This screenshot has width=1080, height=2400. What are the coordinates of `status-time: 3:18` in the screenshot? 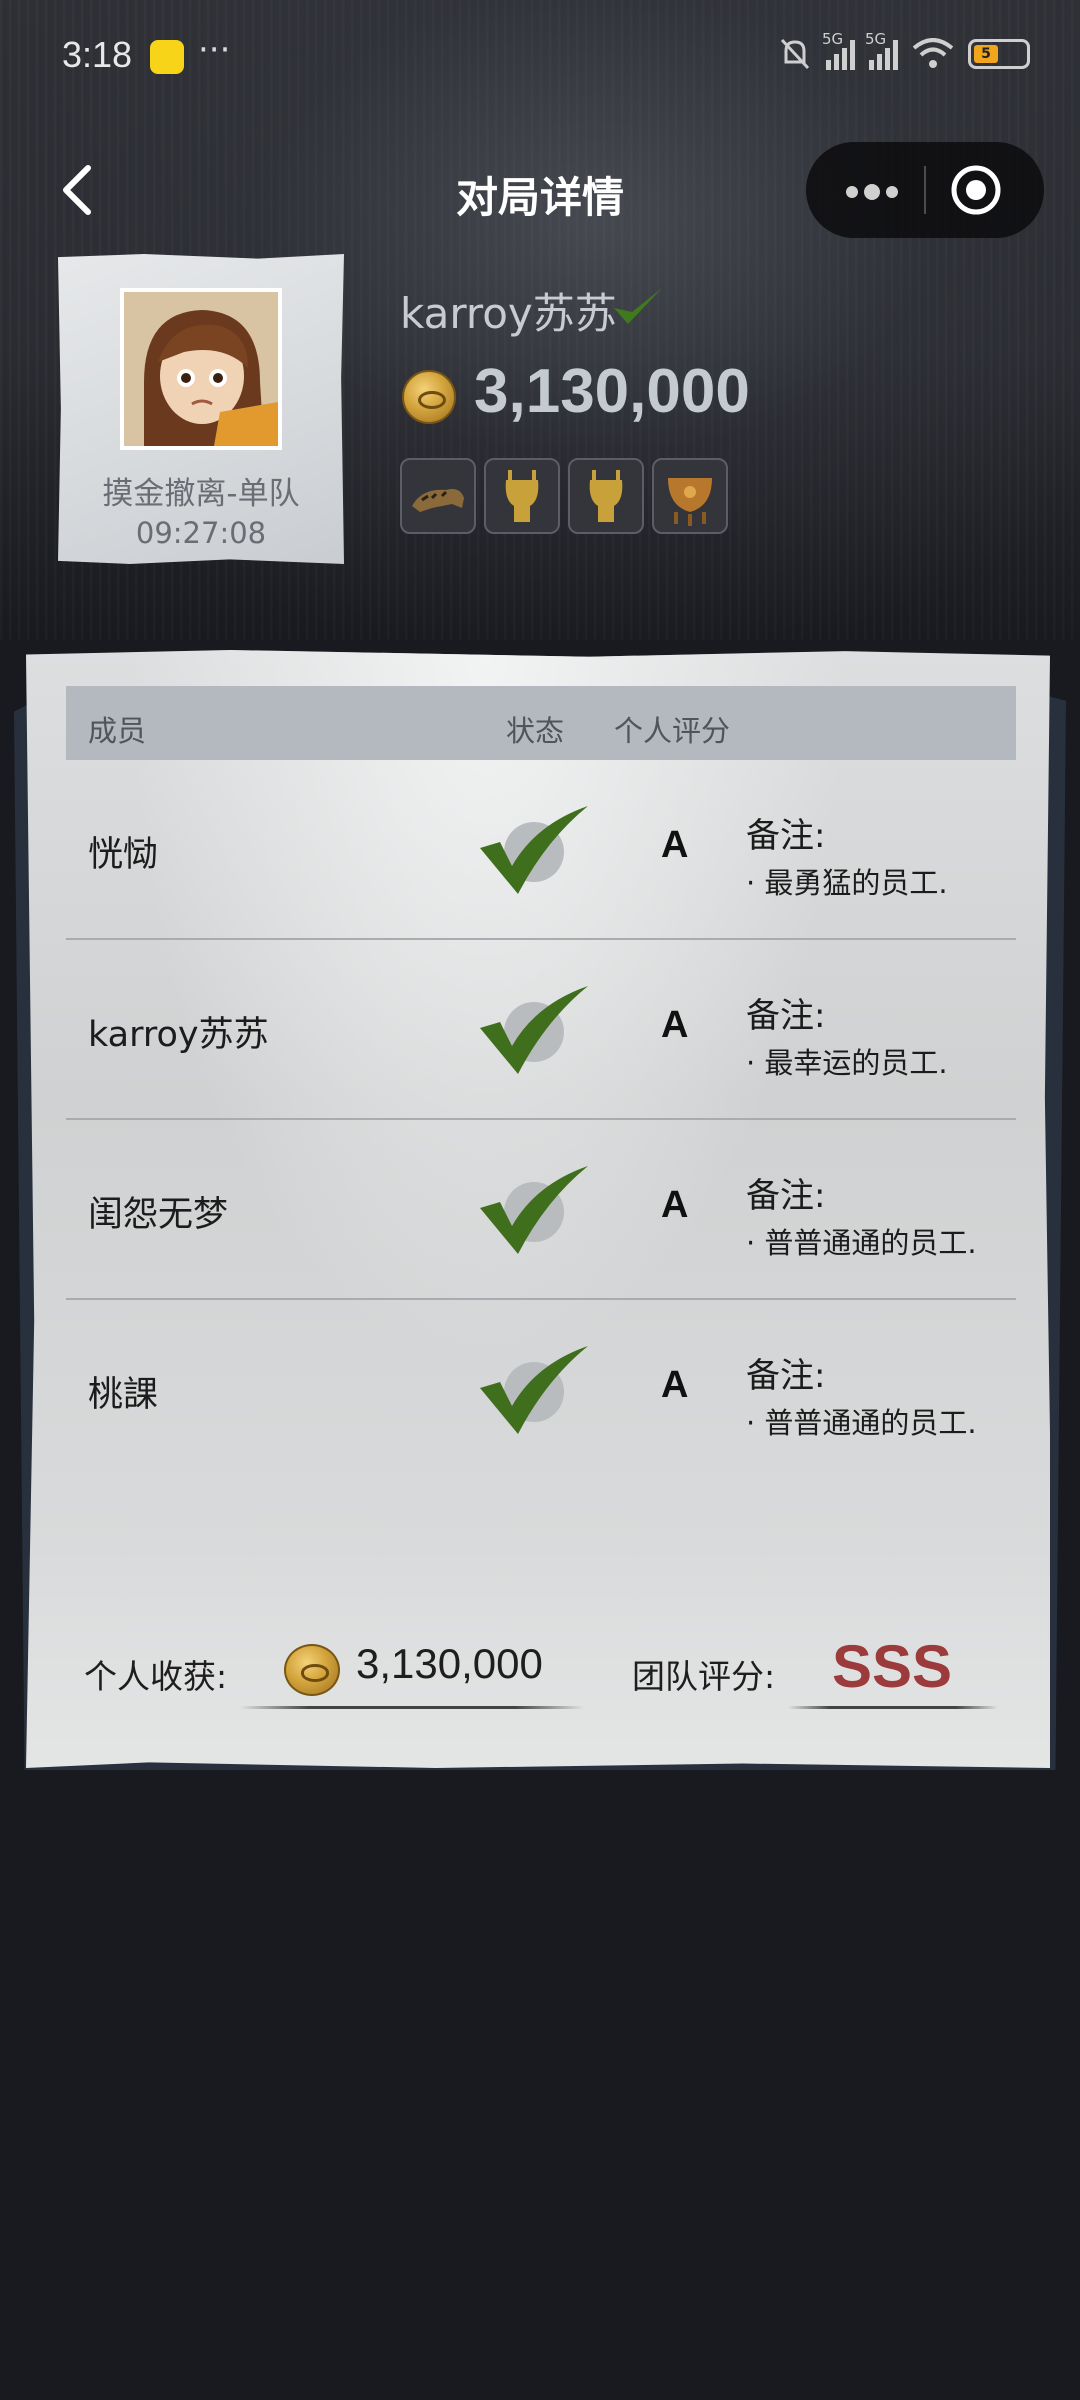 It's located at (97, 54).